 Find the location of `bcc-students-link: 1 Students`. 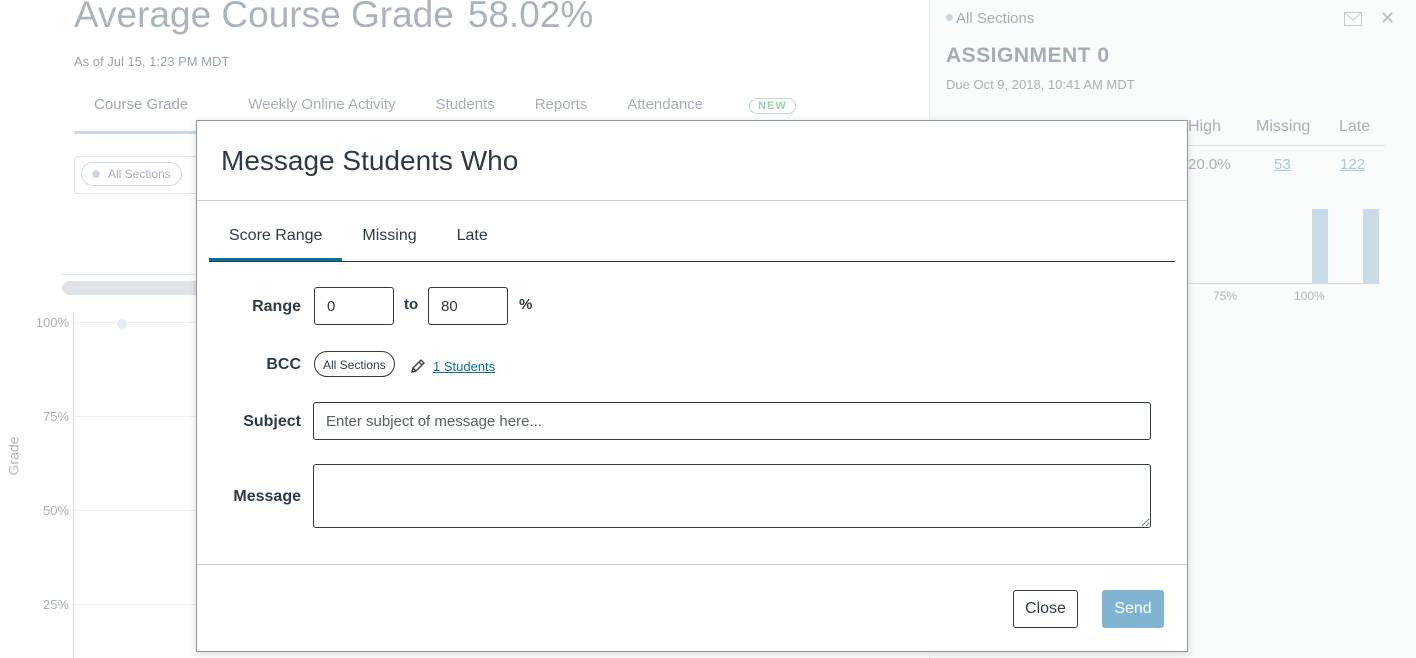

bcc-students-link: 1 Students is located at coordinates (464, 366).